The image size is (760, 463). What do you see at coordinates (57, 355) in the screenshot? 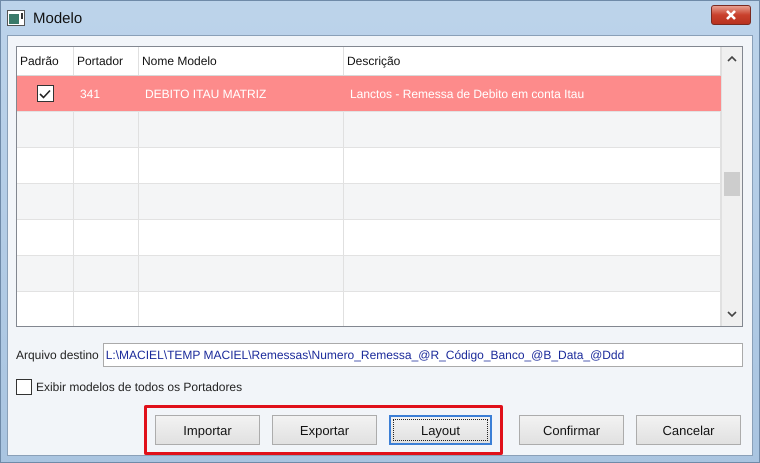
I see `field-label: Arquivo destino` at bounding box center [57, 355].